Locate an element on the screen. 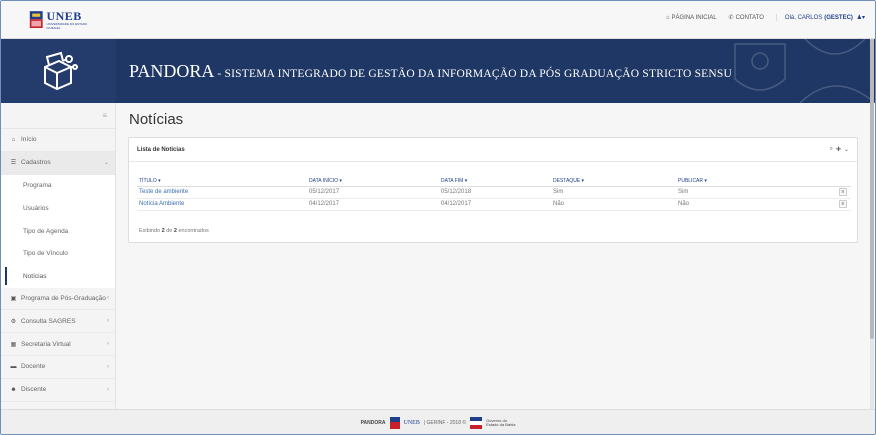  pandora-logo-block is located at coordinates (58, 71).